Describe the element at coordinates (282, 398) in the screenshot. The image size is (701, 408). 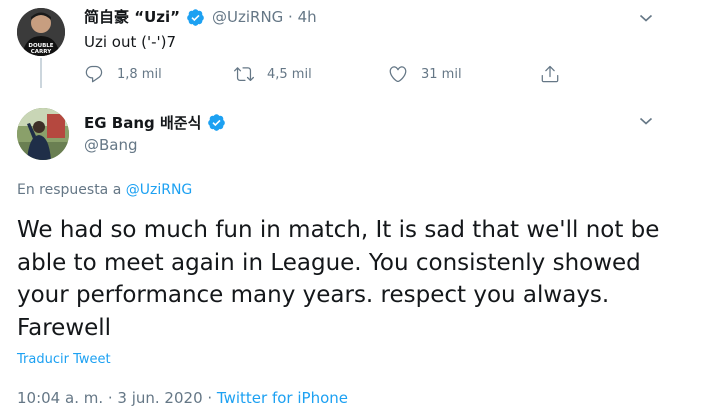
I see `tweet-source-link: Twitter for iPhone` at that location.